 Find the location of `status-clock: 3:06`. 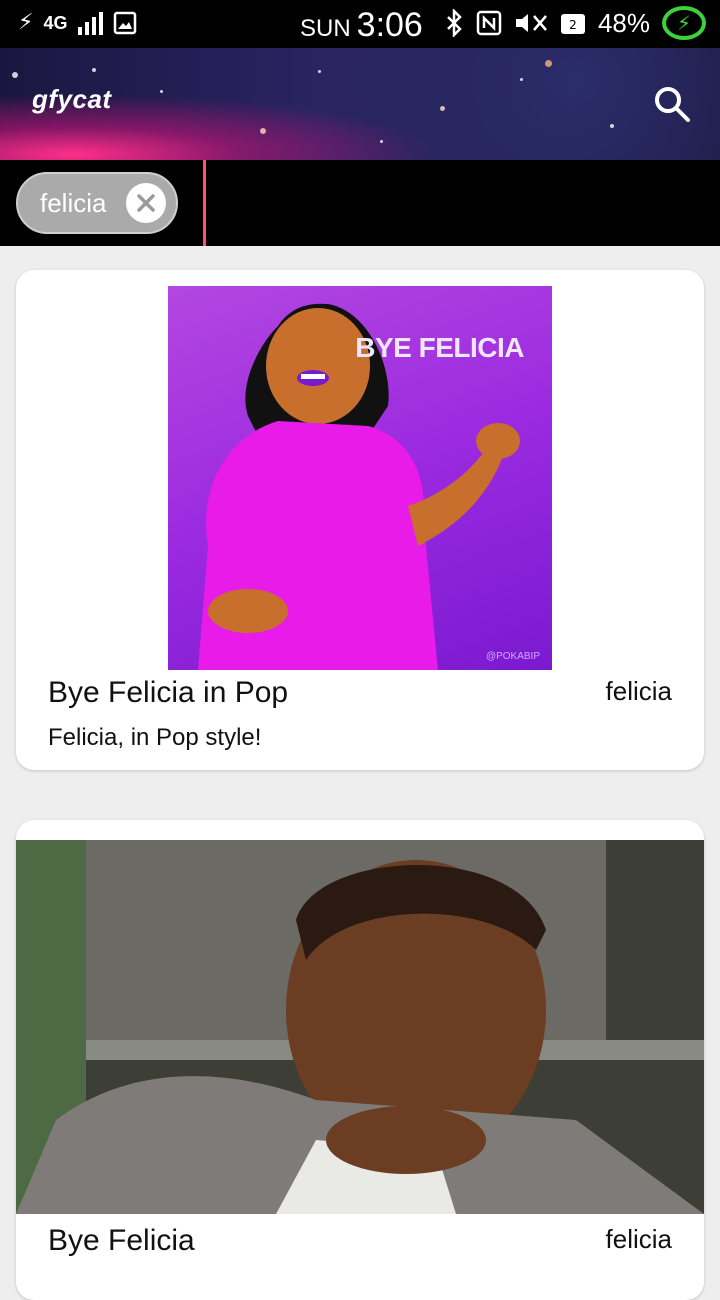

status-clock: 3:06 is located at coordinates (389, 25).